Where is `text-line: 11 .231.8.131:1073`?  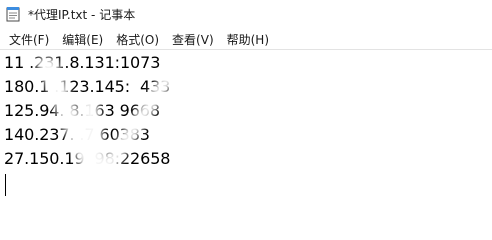
text-line: 11 .231.8.131:1073 is located at coordinates (82, 62).